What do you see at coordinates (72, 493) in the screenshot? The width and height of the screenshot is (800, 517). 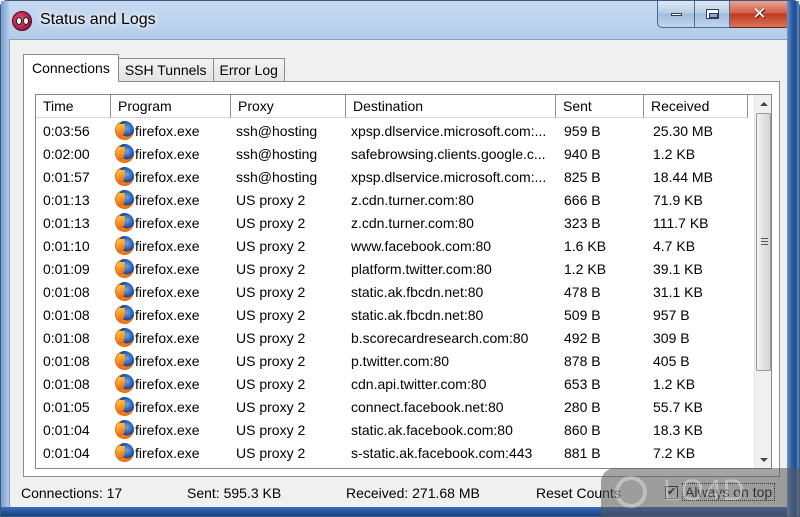 I see `connections-count: Connections: 17` at bounding box center [72, 493].